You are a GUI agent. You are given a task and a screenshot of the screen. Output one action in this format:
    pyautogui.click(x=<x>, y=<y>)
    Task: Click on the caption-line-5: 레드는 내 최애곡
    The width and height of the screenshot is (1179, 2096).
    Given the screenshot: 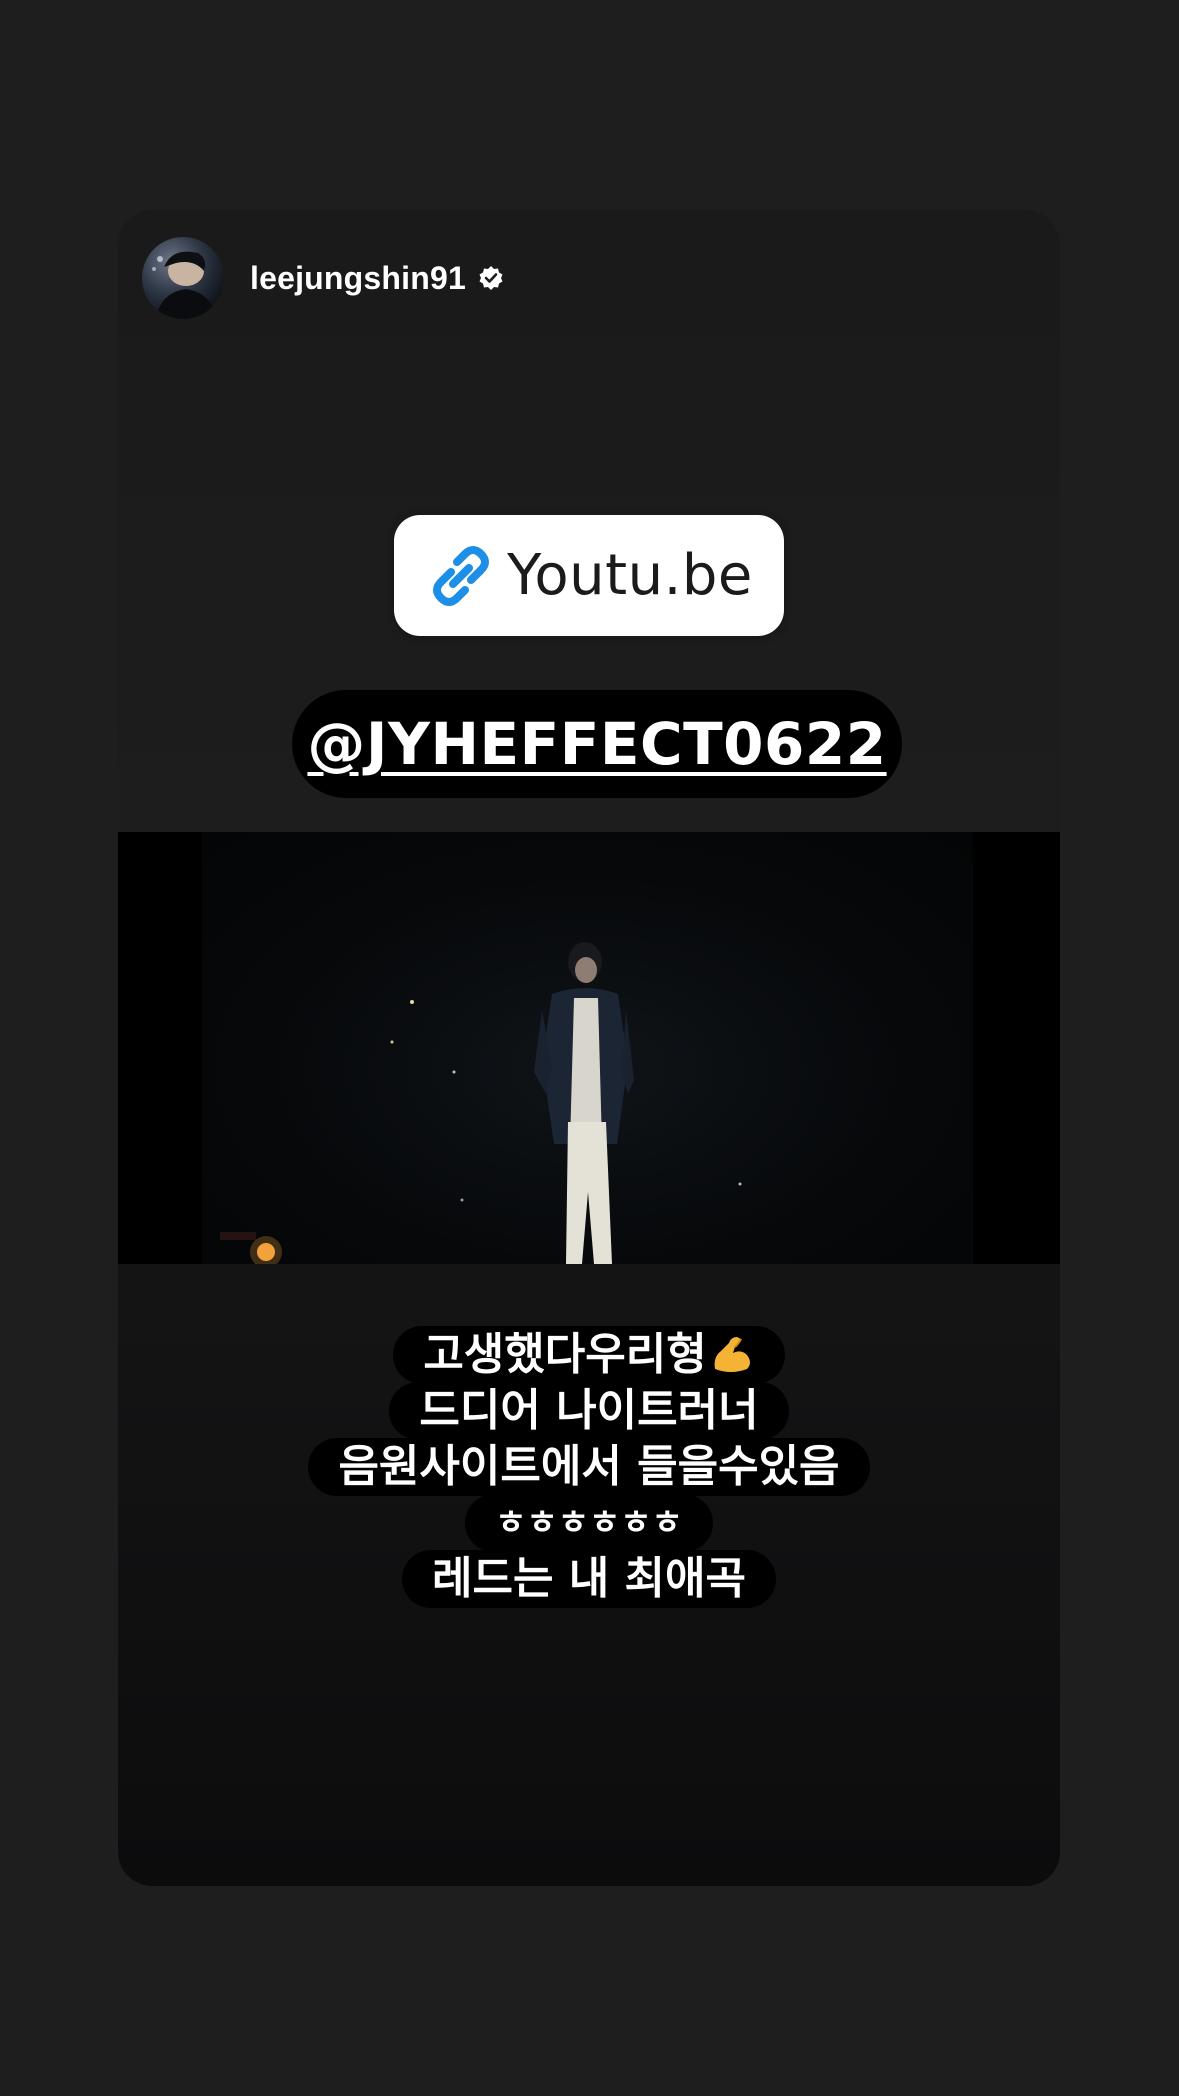 What is the action you would take?
    pyautogui.click(x=589, y=1579)
    